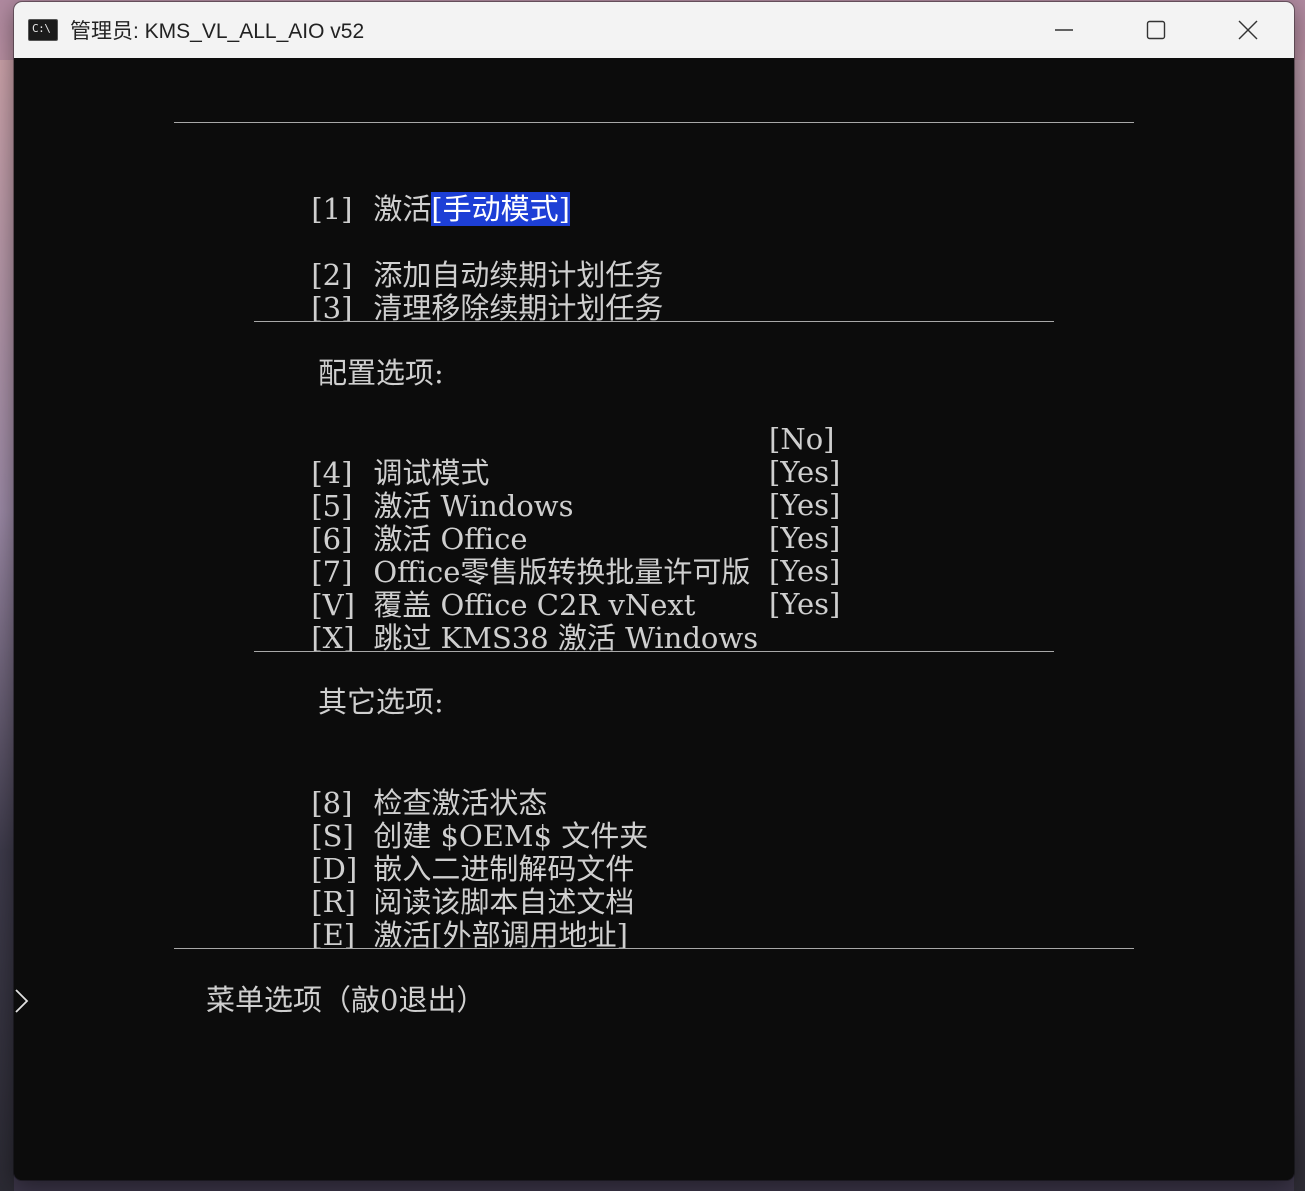 Image resolution: width=1305 pixels, height=1191 pixels. I want to click on chevron-right-icon, so click(22, 1001).